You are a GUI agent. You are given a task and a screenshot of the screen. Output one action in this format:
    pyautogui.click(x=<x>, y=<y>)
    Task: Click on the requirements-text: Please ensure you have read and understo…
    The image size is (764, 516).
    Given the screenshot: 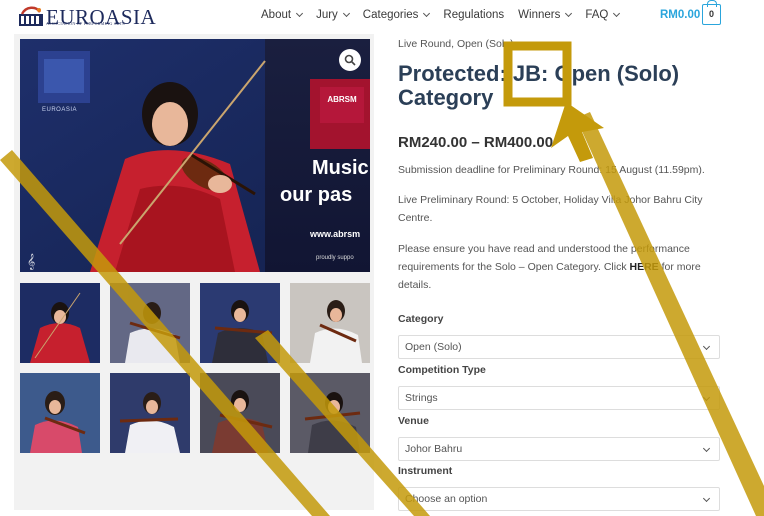 What is the action you would take?
    pyautogui.click(x=558, y=267)
    